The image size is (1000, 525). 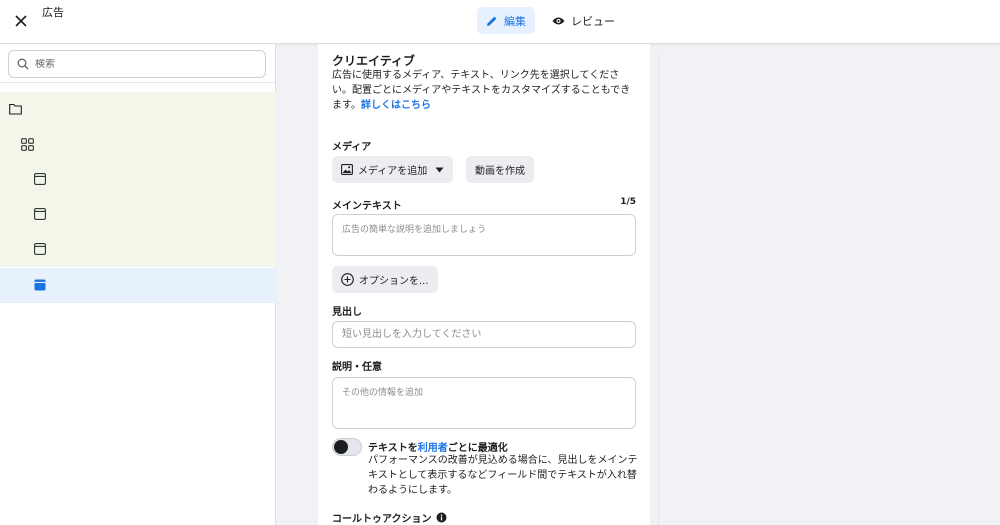 I want to click on media-label: メディア, so click(x=352, y=147).